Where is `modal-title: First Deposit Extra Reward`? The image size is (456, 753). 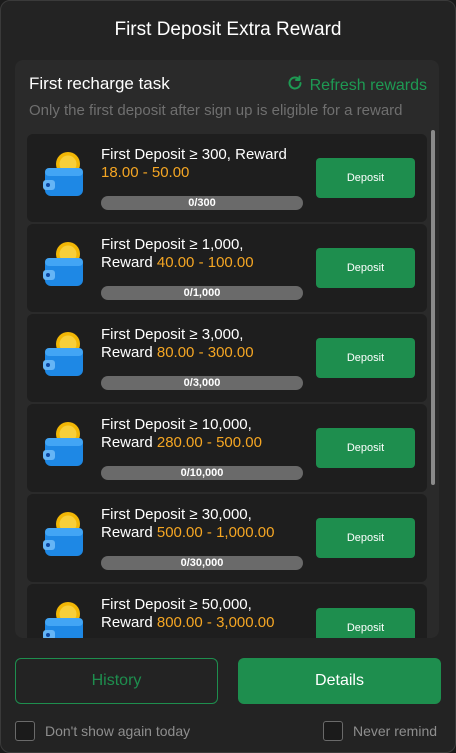
modal-title: First Deposit Extra Reward is located at coordinates (228, 29).